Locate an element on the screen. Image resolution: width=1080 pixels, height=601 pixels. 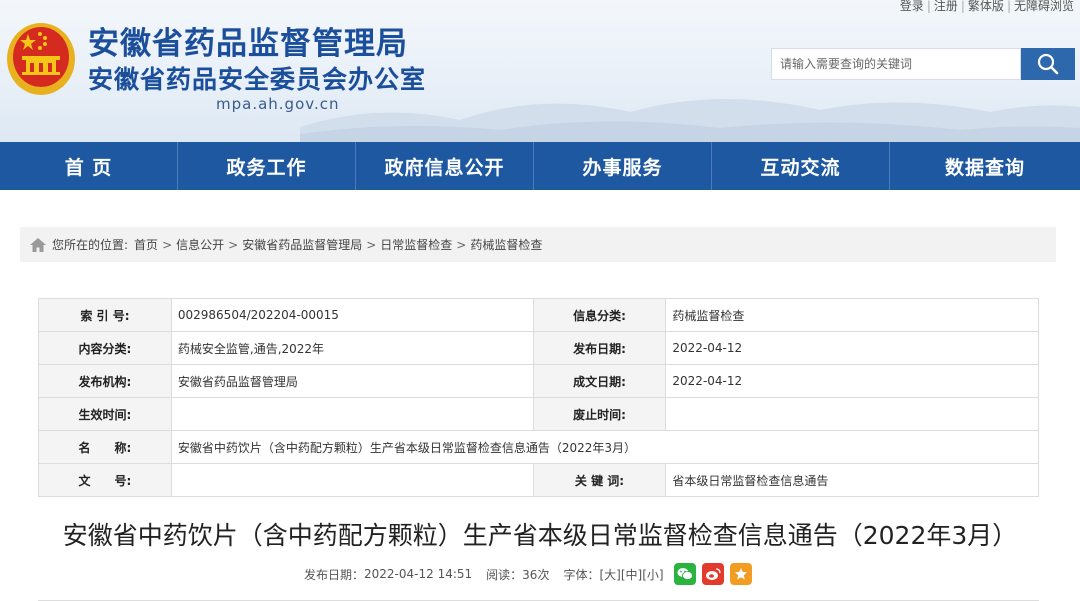
search-button is located at coordinates (1048, 64).